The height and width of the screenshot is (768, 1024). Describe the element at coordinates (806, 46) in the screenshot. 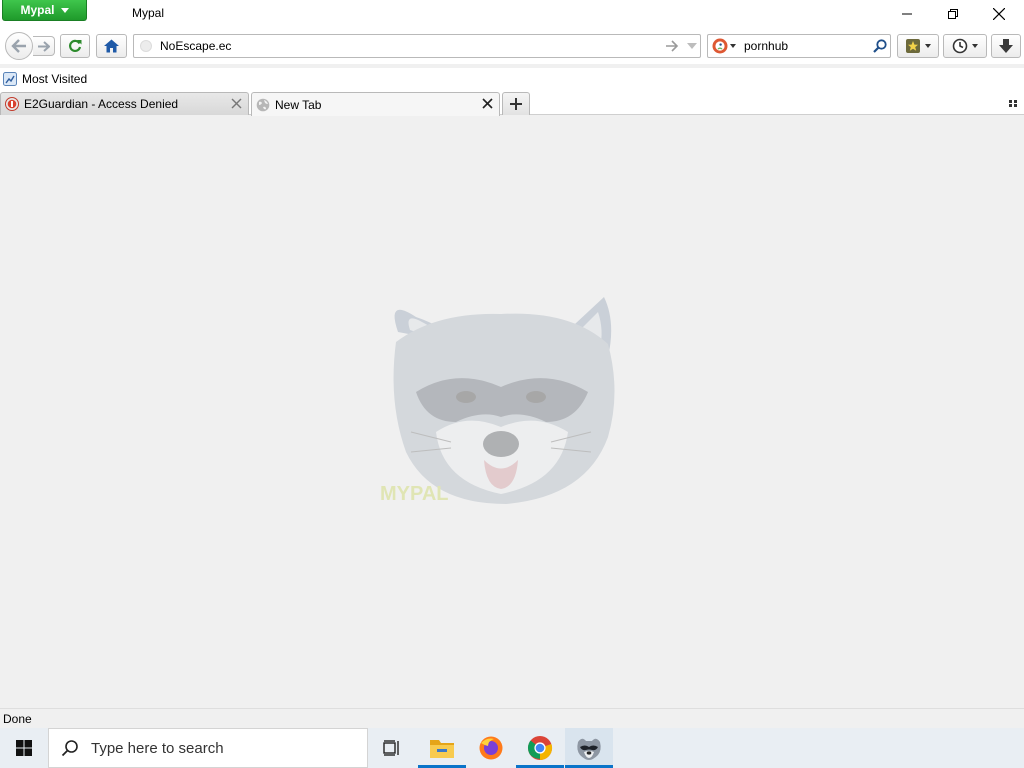

I see `search-input` at that location.